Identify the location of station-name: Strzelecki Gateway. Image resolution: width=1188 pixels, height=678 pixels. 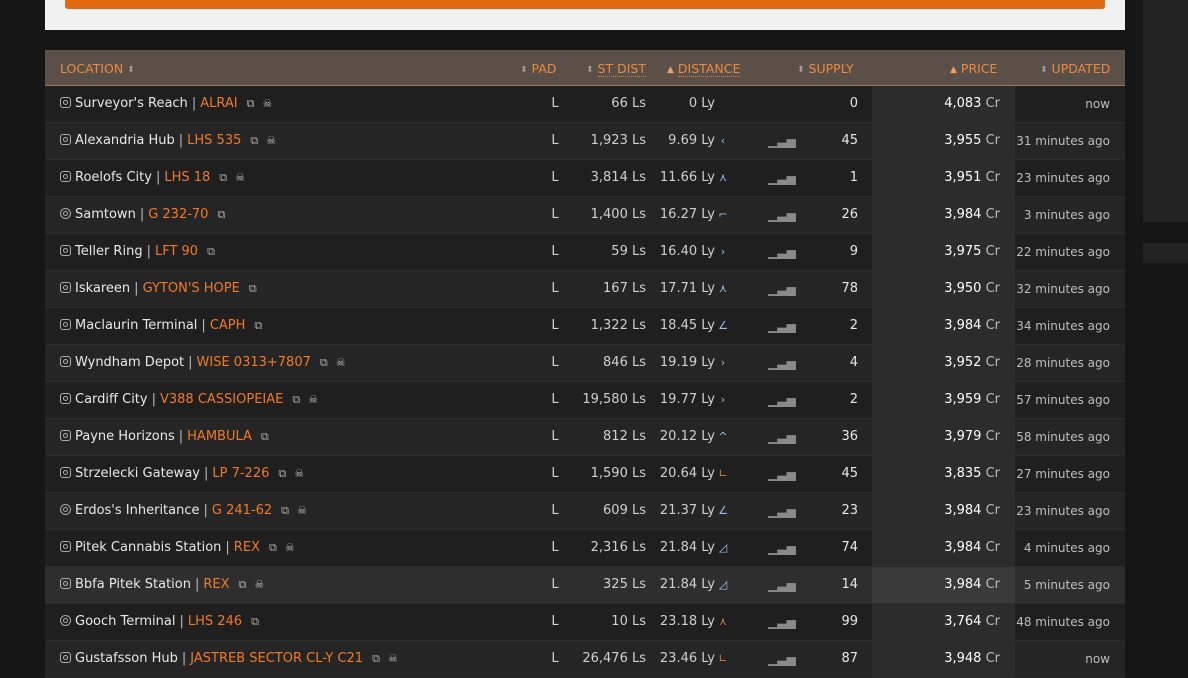
(137, 473).